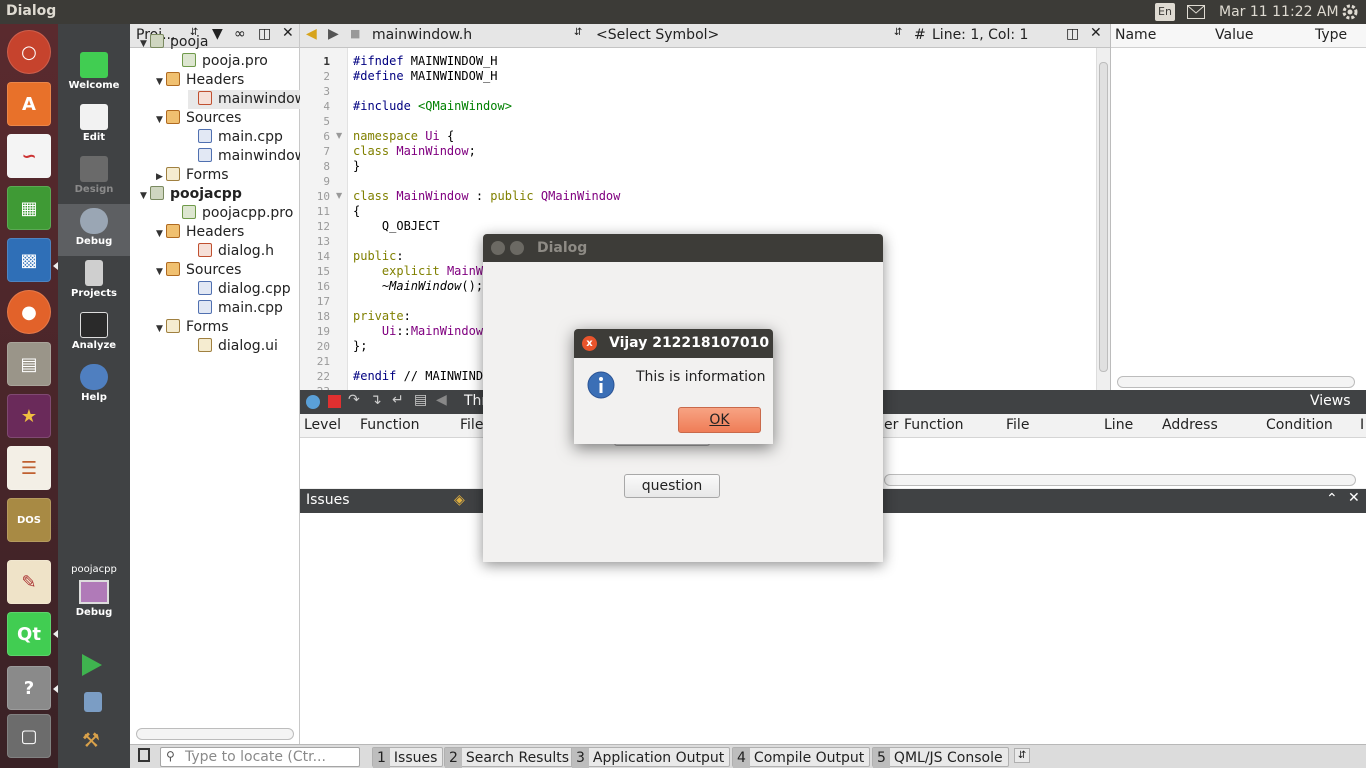 This screenshot has width=1366, height=768. What do you see at coordinates (244, 251) in the screenshot?
I see `tree-item: dialog.h` at bounding box center [244, 251].